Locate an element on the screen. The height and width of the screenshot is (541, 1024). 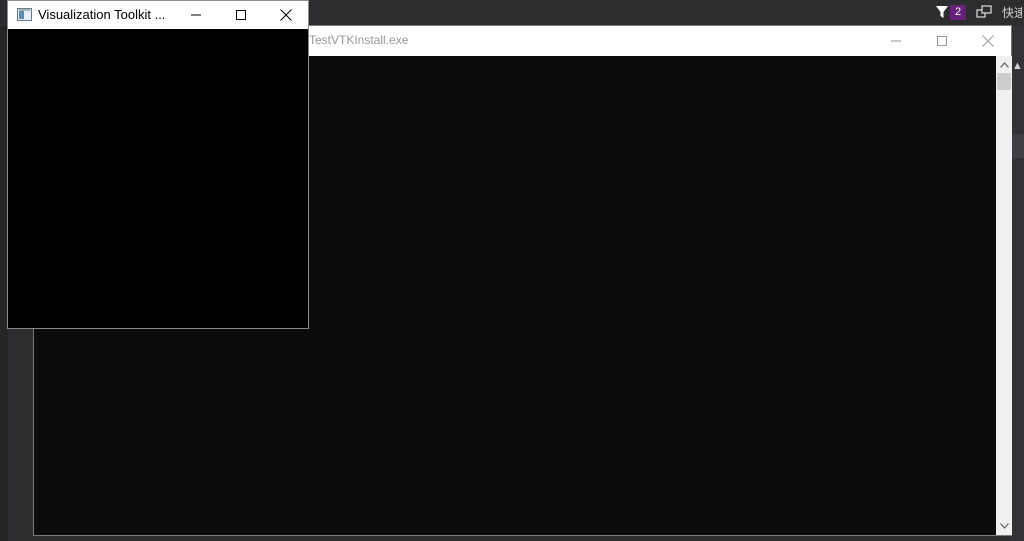
ide-scroll-up-icon: ▲ is located at coordinates (1017, 67).